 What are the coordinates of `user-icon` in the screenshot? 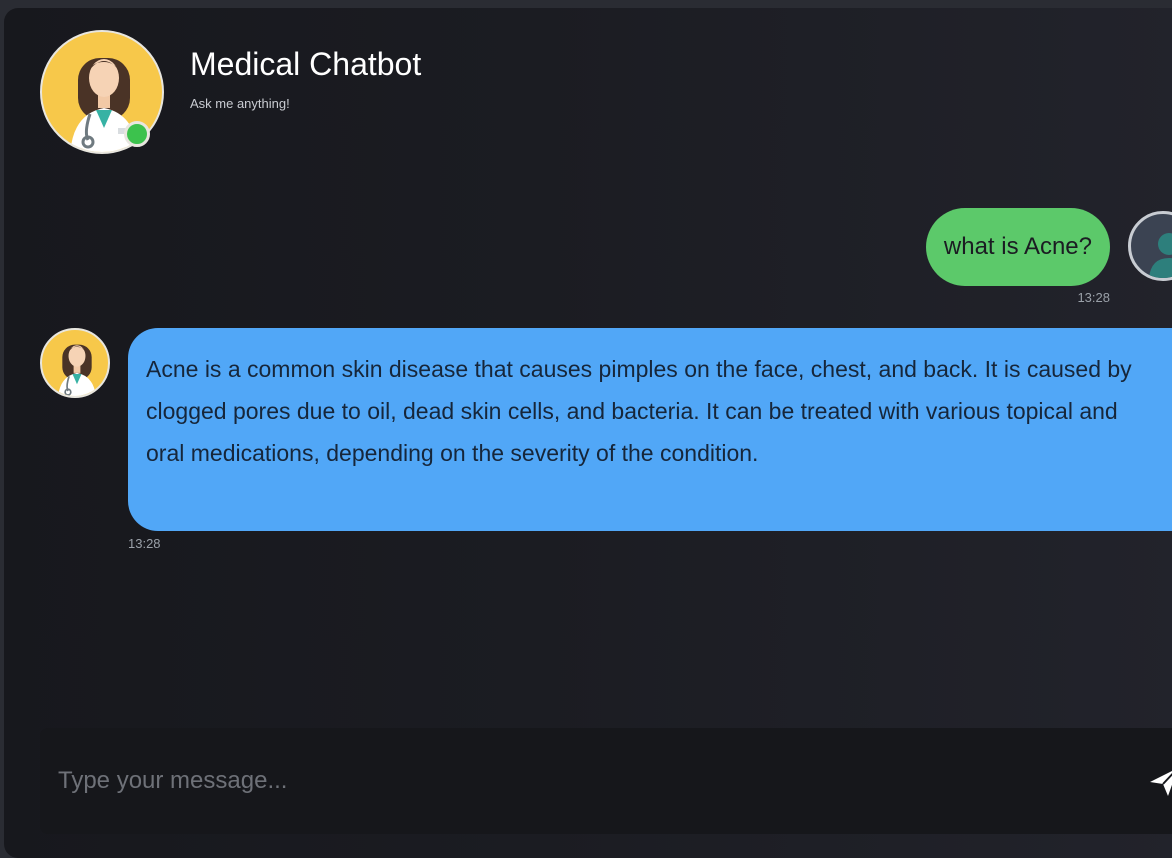 It's located at (1150, 246).